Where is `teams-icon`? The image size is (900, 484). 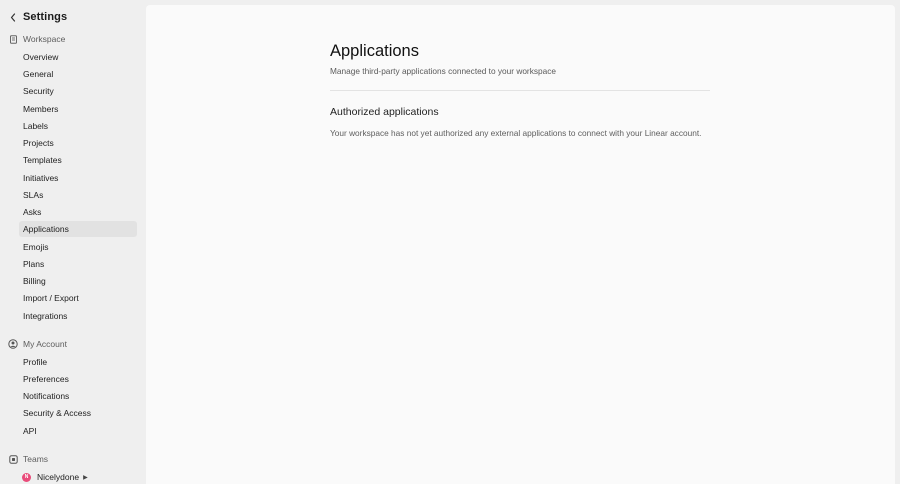
teams-icon is located at coordinates (13, 459).